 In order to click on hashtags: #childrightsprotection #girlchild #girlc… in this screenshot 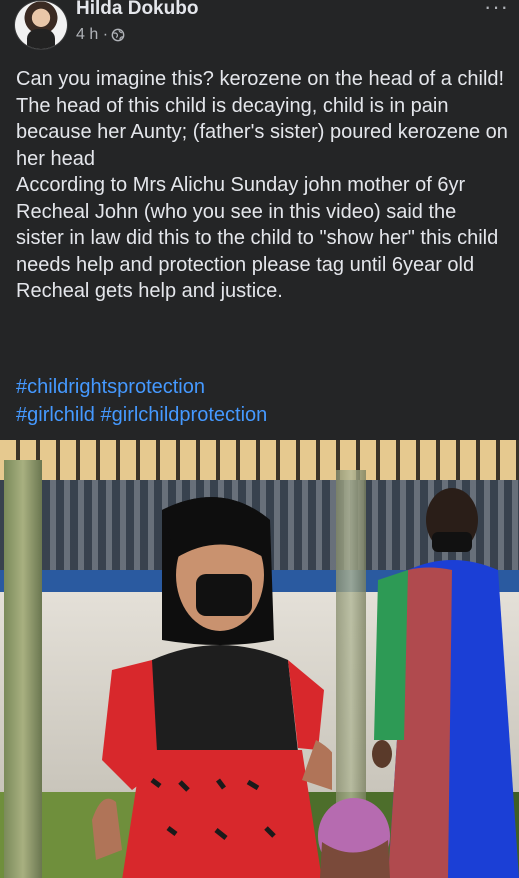, I will do `click(262, 401)`.